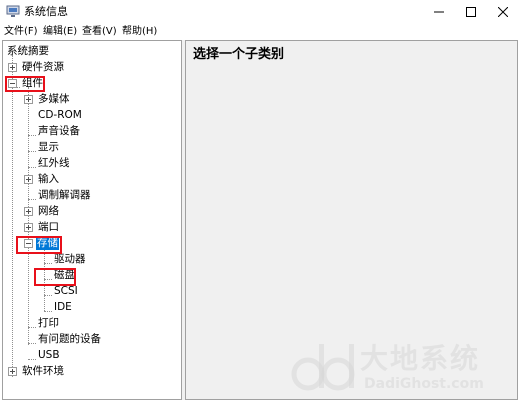  I want to click on minimize-button, so click(439, 12).